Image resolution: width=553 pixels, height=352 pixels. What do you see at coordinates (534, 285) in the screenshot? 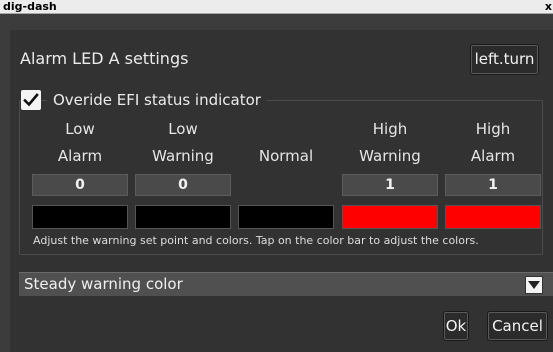
I see `chevron-down-icon` at bounding box center [534, 285].